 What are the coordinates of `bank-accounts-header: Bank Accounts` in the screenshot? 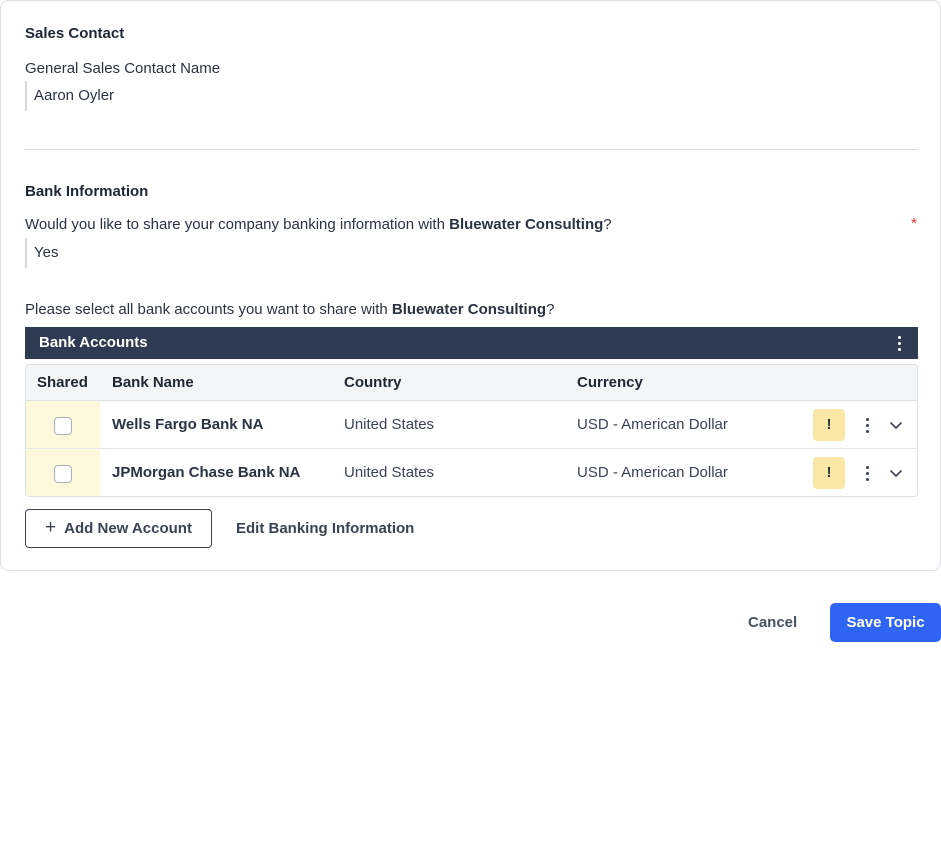 It's located at (471, 343).